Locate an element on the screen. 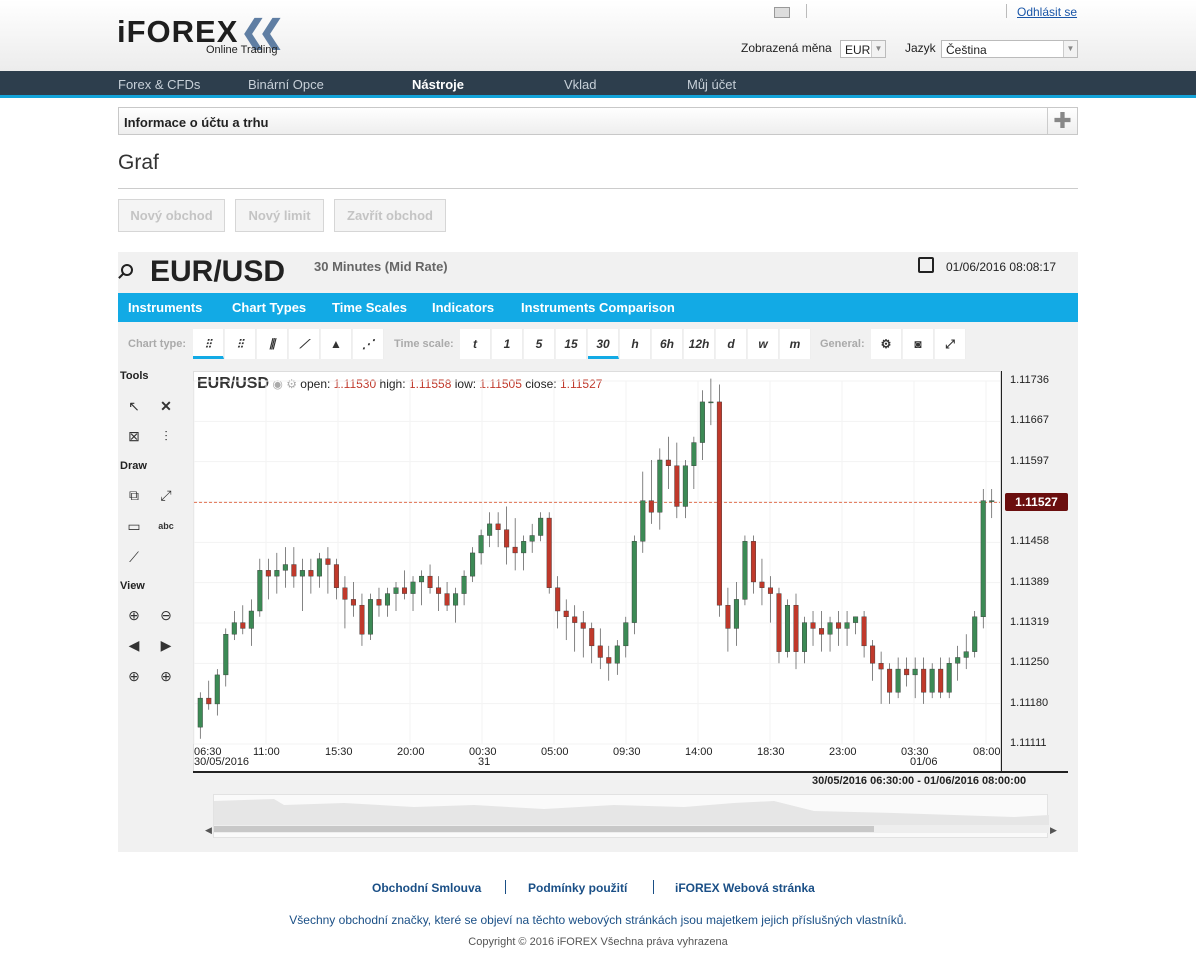 Image resolution: width=1196 pixels, height=958 pixels. footer-link-terms: Podmínky použití is located at coordinates (577, 888).